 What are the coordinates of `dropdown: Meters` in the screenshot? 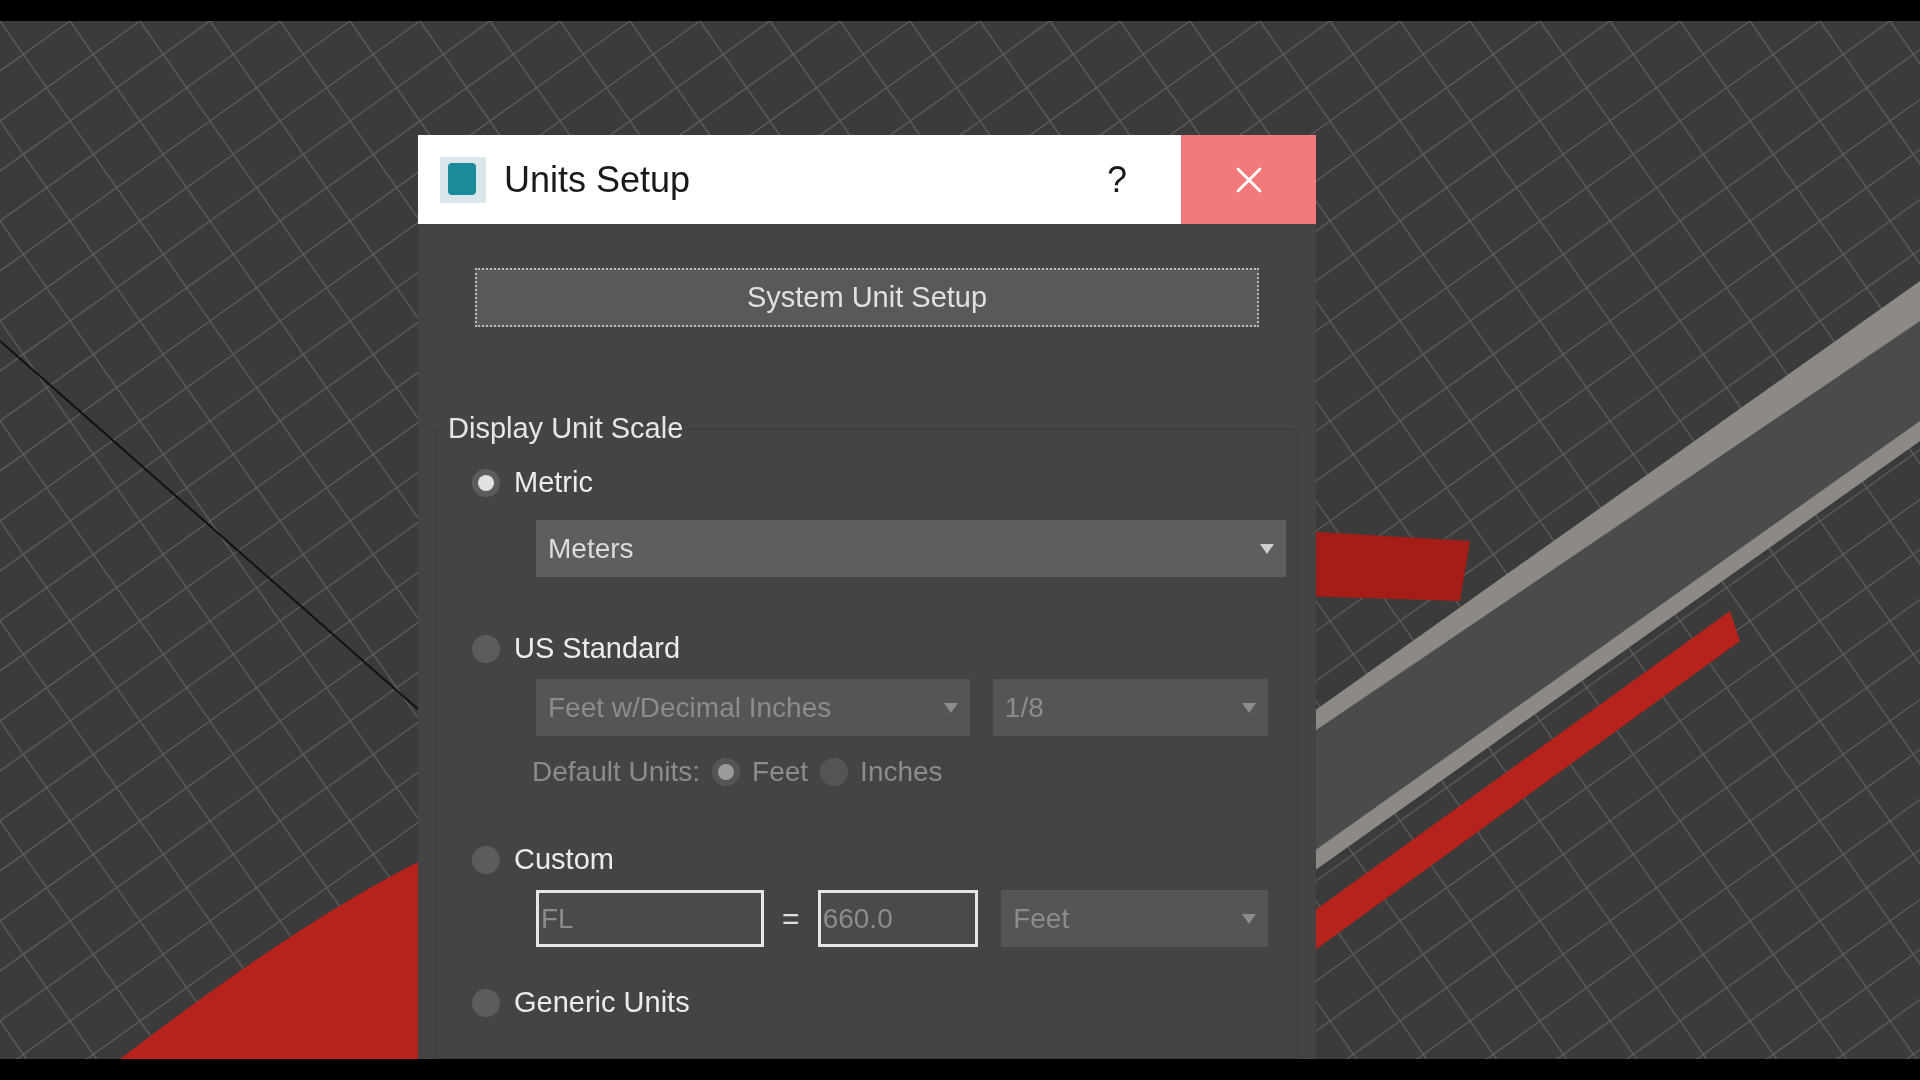 It's located at (911, 548).